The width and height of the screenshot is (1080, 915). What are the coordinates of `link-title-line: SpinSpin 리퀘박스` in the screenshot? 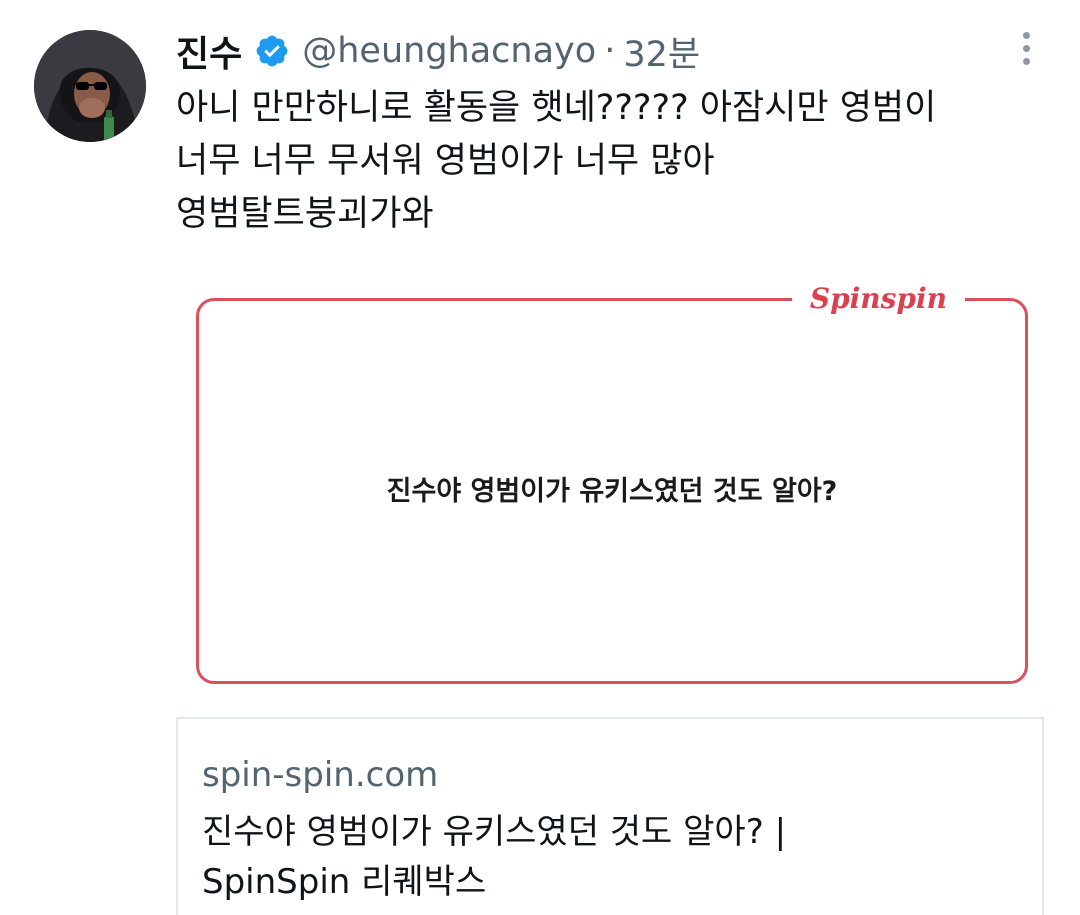 It's located at (344, 882).